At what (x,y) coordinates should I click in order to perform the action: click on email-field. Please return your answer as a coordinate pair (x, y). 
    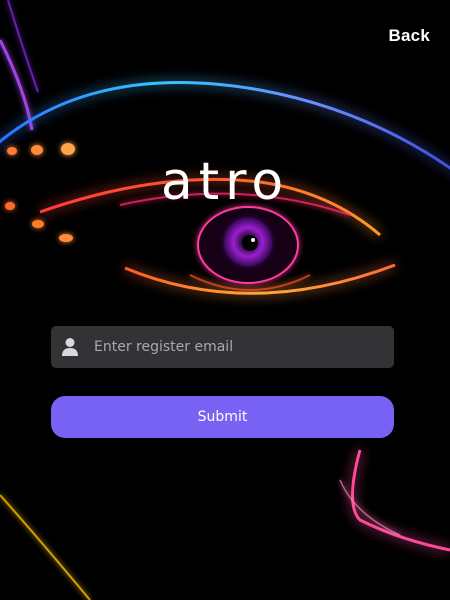
    Looking at the image, I should click on (222, 347).